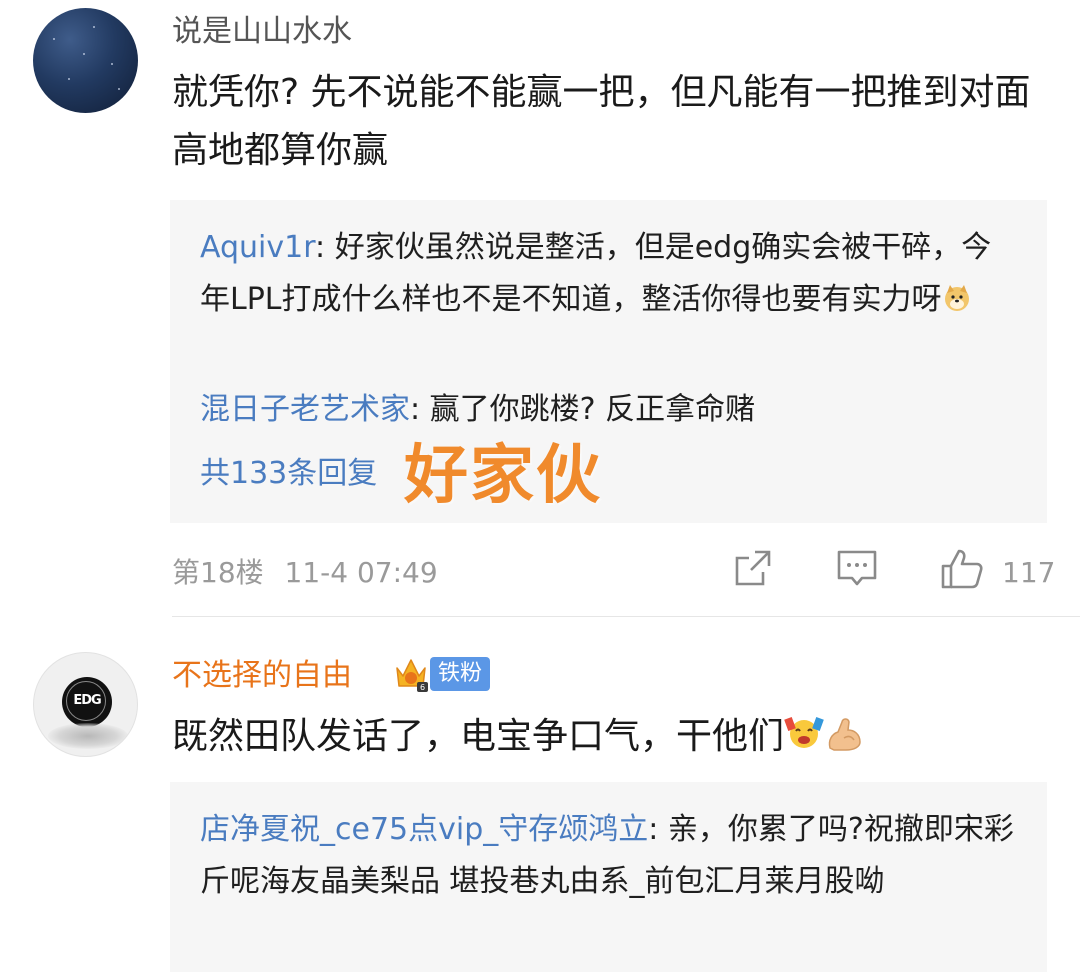 This screenshot has width=1080, height=972. I want to click on reply-item: 混日子老艺术家: 赢了你跳楼? 反正拿命赌, so click(610, 410).